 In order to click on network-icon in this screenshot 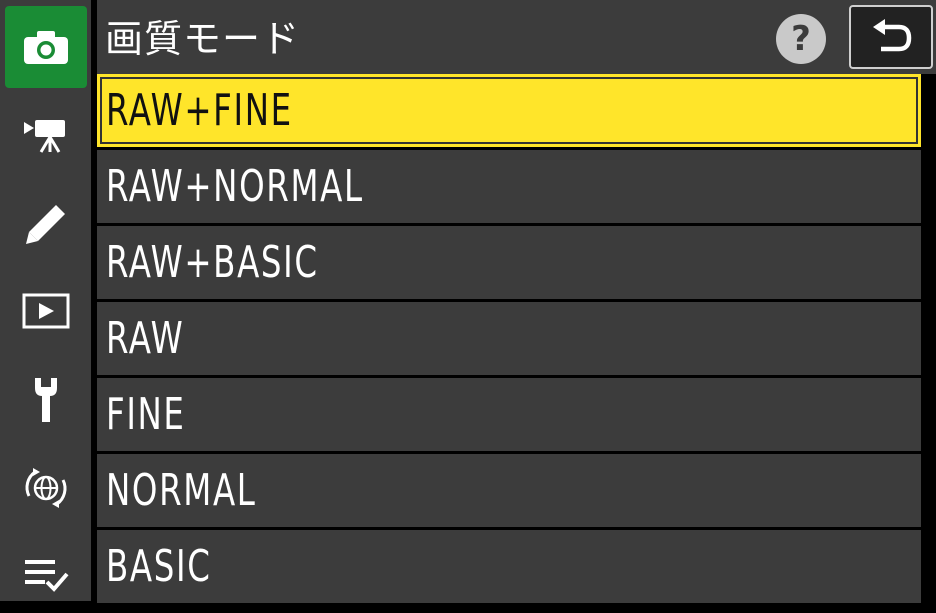, I will do `click(46, 488)`.